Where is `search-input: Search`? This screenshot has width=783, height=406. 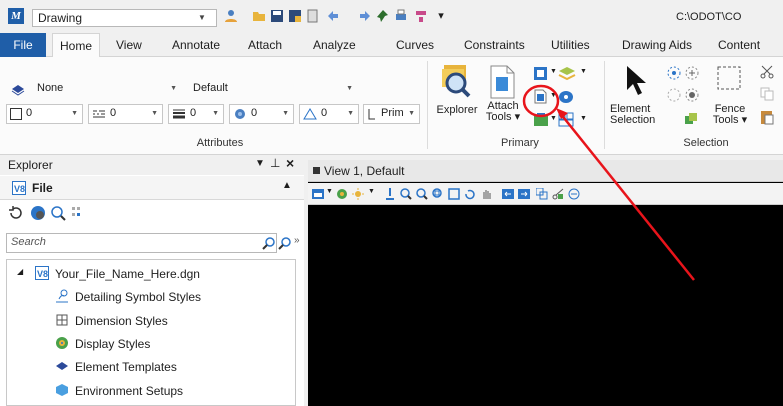 search-input: Search is located at coordinates (141, 243).